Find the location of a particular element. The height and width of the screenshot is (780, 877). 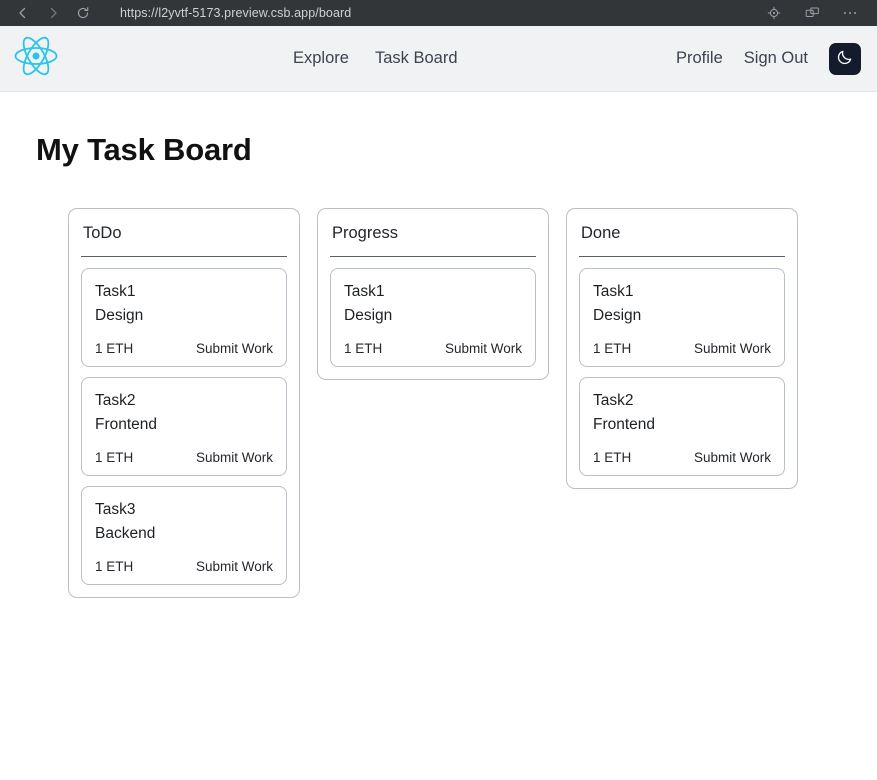

nav-link-profile: Profile is located at coordinates (699, 58).